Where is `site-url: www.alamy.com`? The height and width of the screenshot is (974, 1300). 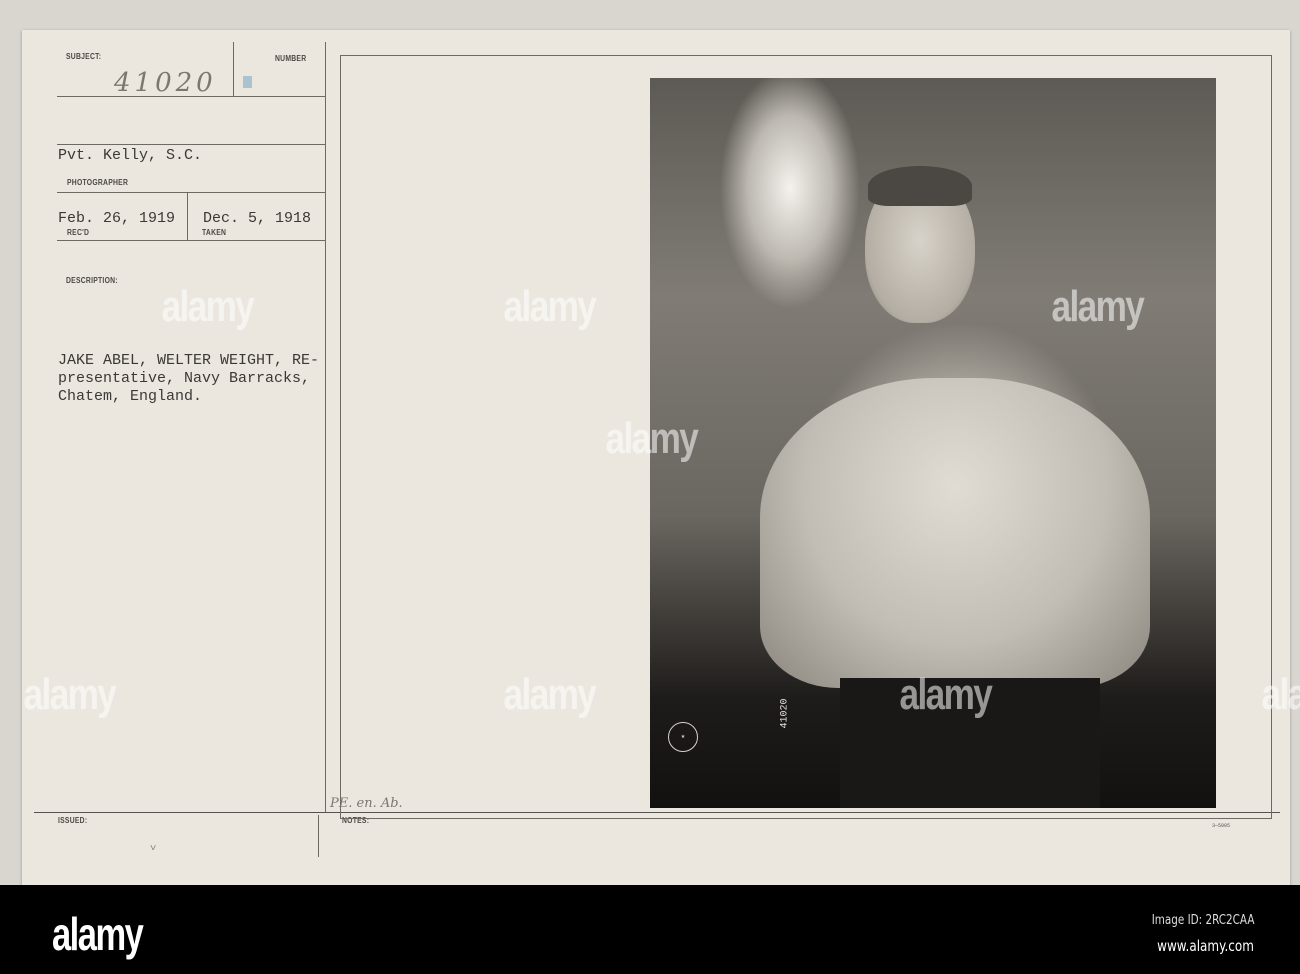 site-url: www.alamy.com is located at coordinates (1205, 946).